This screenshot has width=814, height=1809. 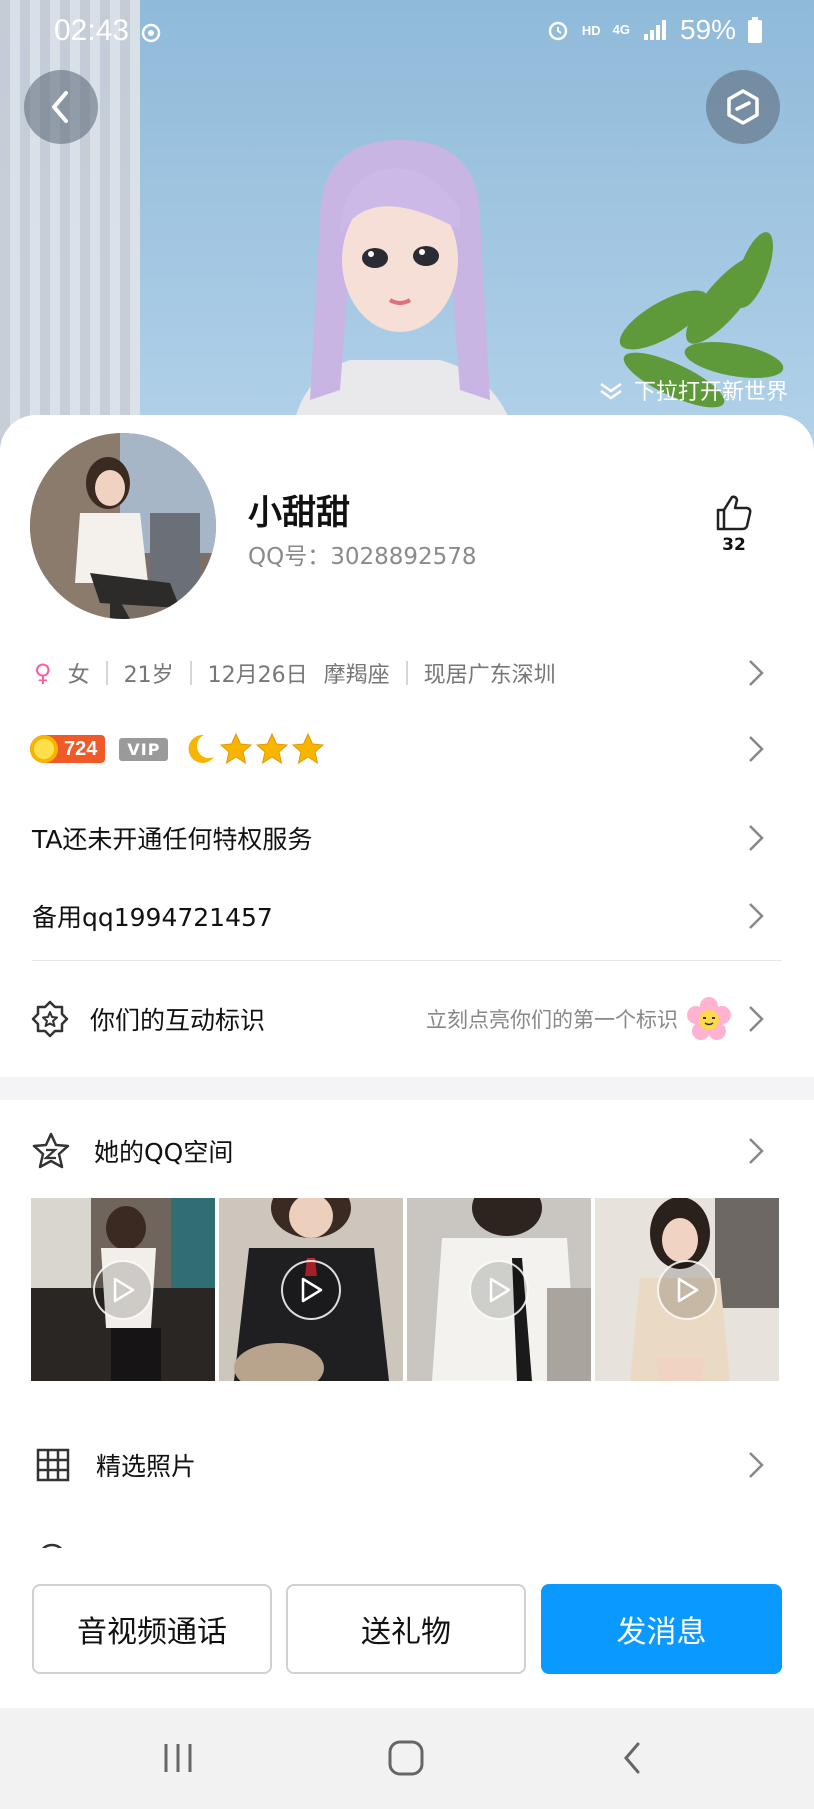 I want to click on qzone-star-icon, so click(x=51, y=1150).